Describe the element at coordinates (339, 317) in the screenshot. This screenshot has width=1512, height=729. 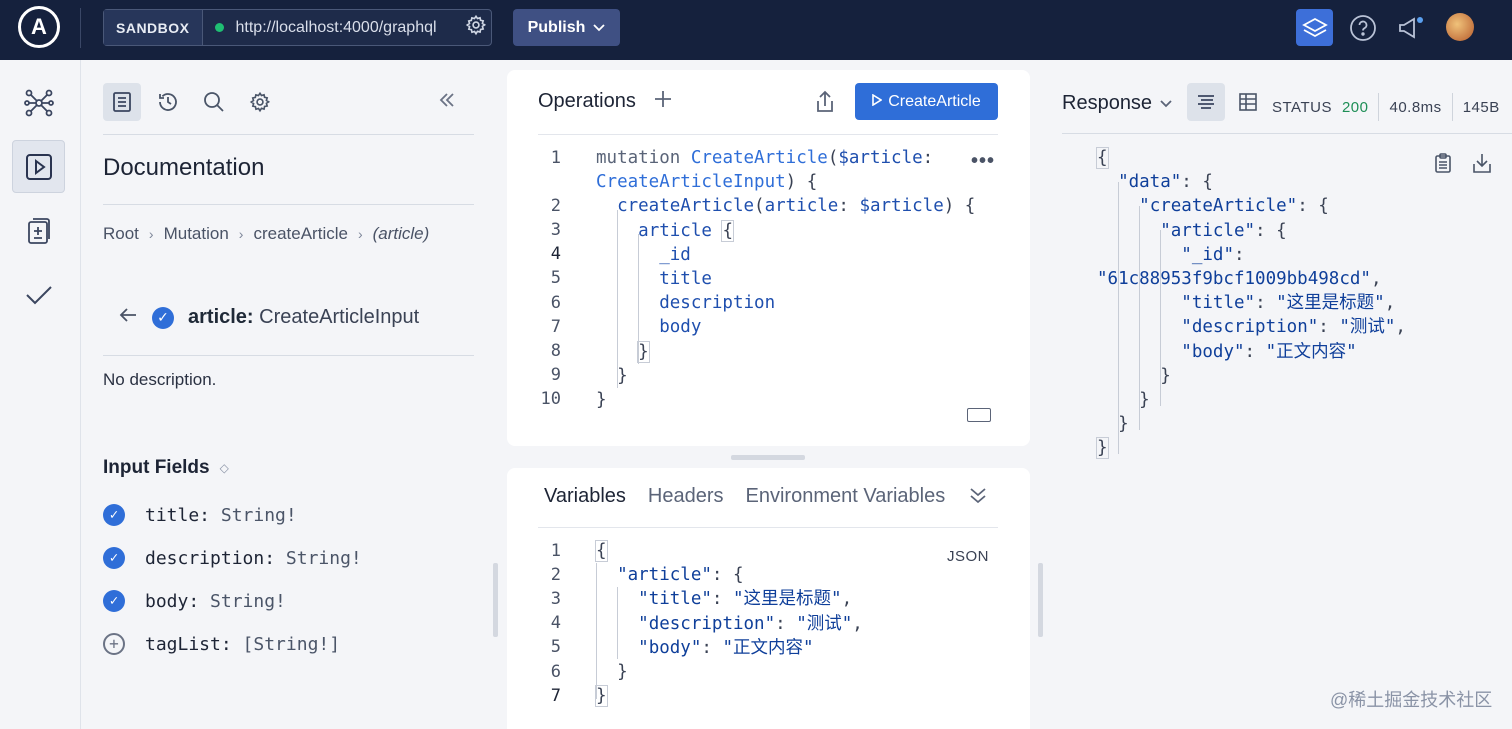
I see `argument-type: CreateArticleInput` at that location.